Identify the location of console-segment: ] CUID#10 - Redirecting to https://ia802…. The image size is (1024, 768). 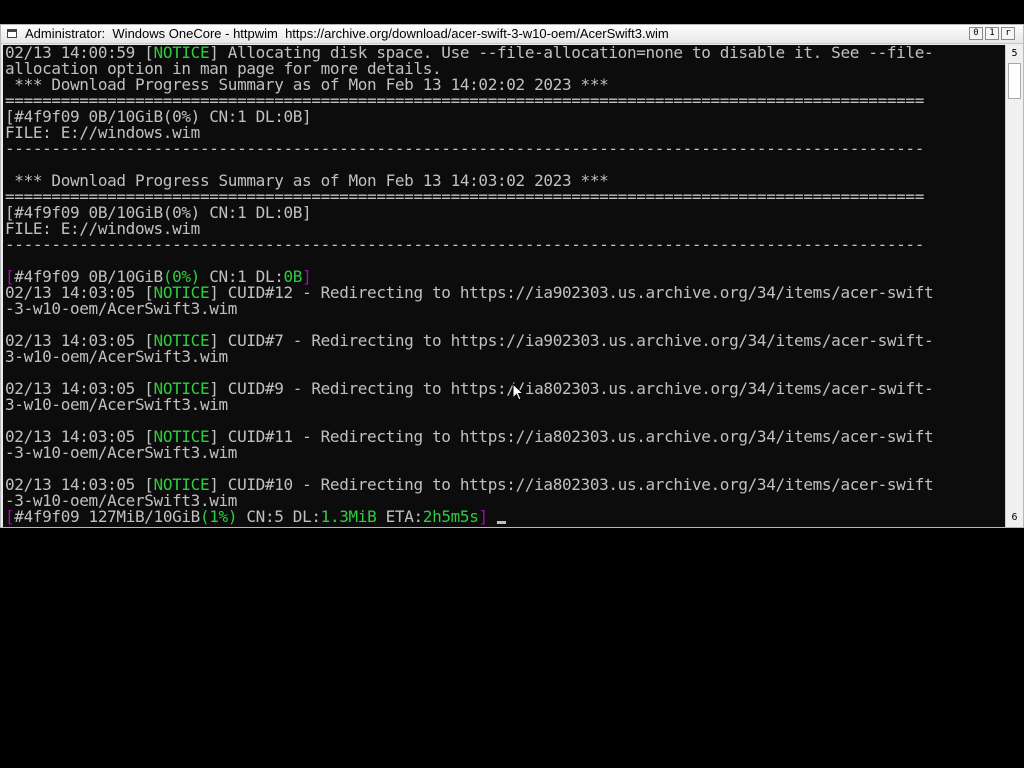
(571, 484).